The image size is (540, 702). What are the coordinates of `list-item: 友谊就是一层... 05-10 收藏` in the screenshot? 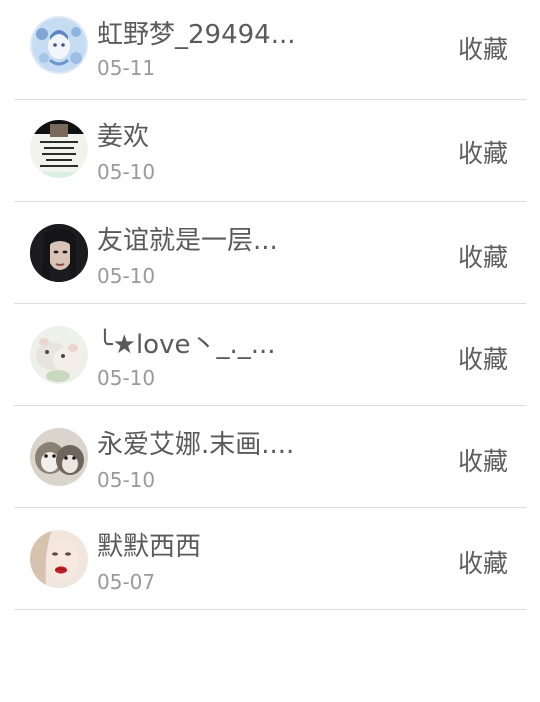 It's located at (270, 253).